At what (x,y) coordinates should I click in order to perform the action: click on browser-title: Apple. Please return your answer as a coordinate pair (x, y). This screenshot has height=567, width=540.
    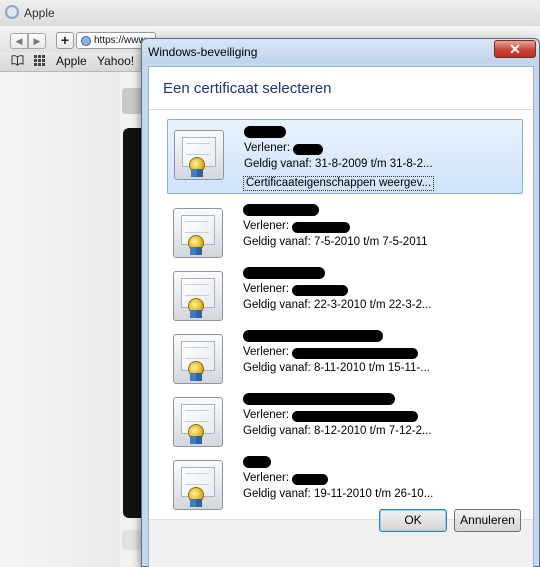
    Looking at the image, I should click on (39, 13).